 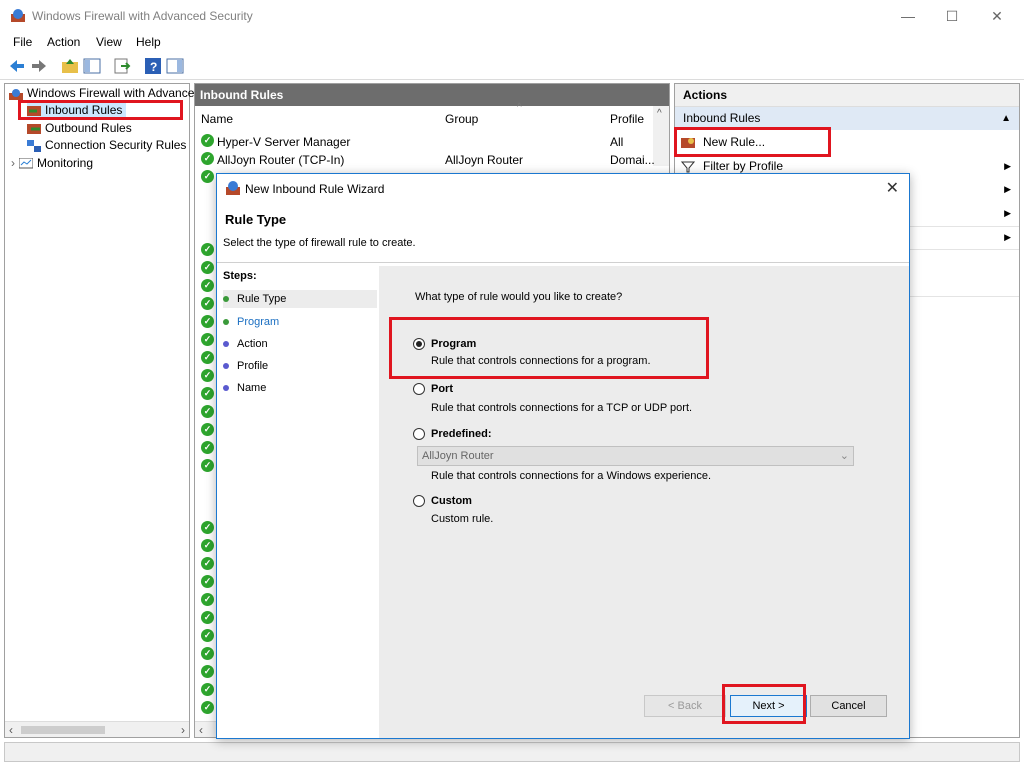 I want to click on highlight-inbound-rules, so click(x=100, y=110).